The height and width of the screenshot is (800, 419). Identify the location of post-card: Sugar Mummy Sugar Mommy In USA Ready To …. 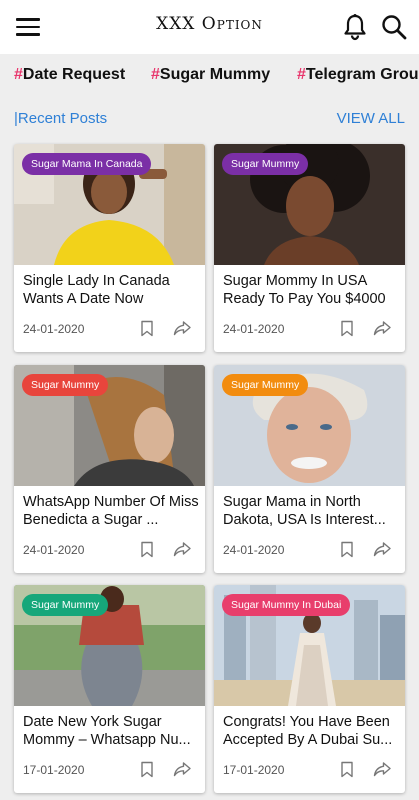
(309, 248).